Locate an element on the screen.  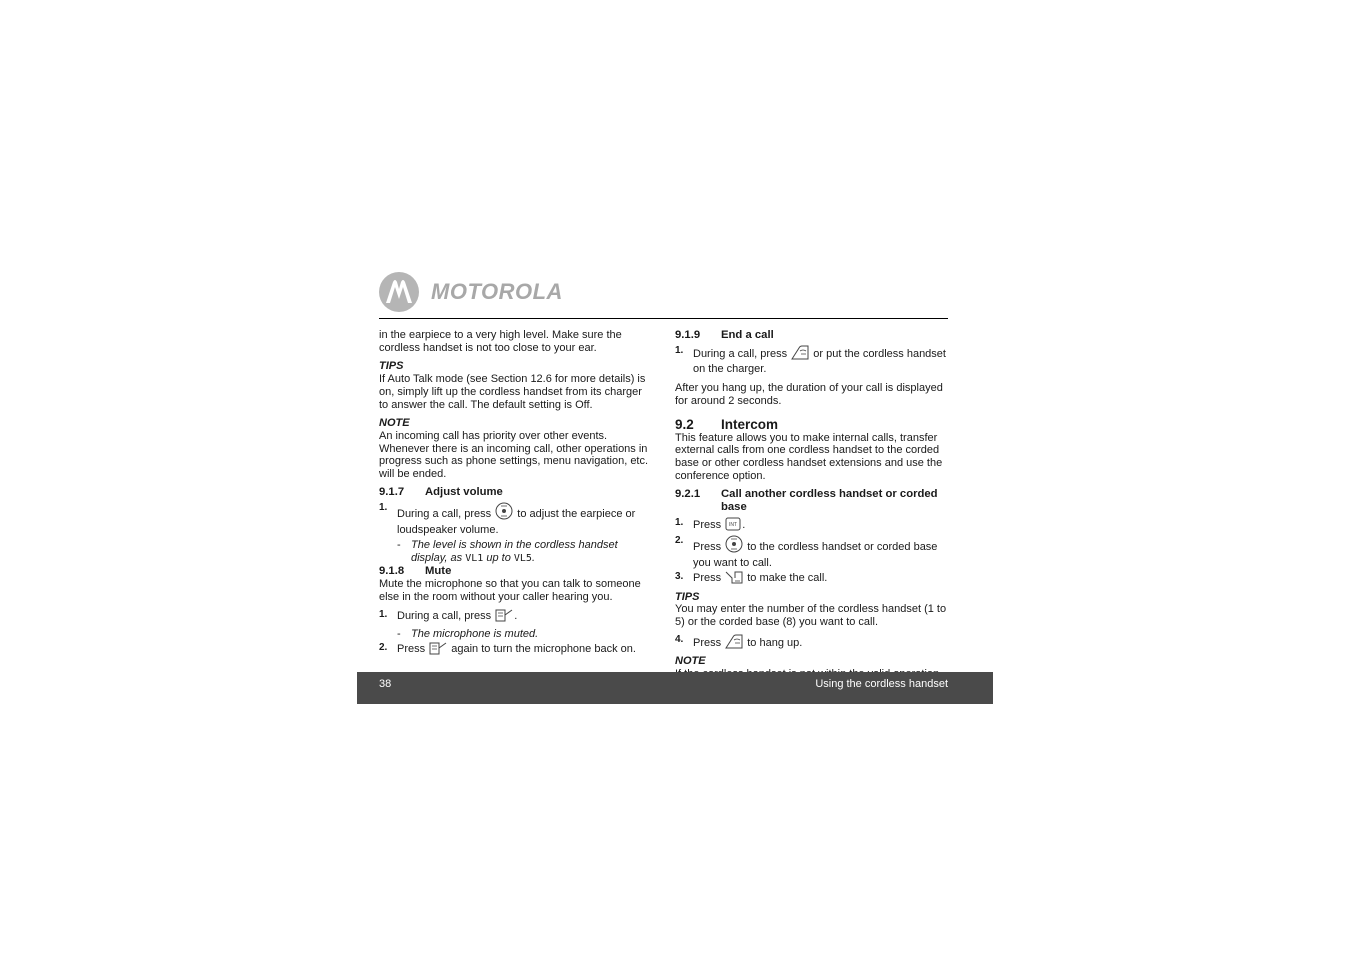
section-heading-9-1-8: 9.1.8 Mute is located at coordinates (515, 571).